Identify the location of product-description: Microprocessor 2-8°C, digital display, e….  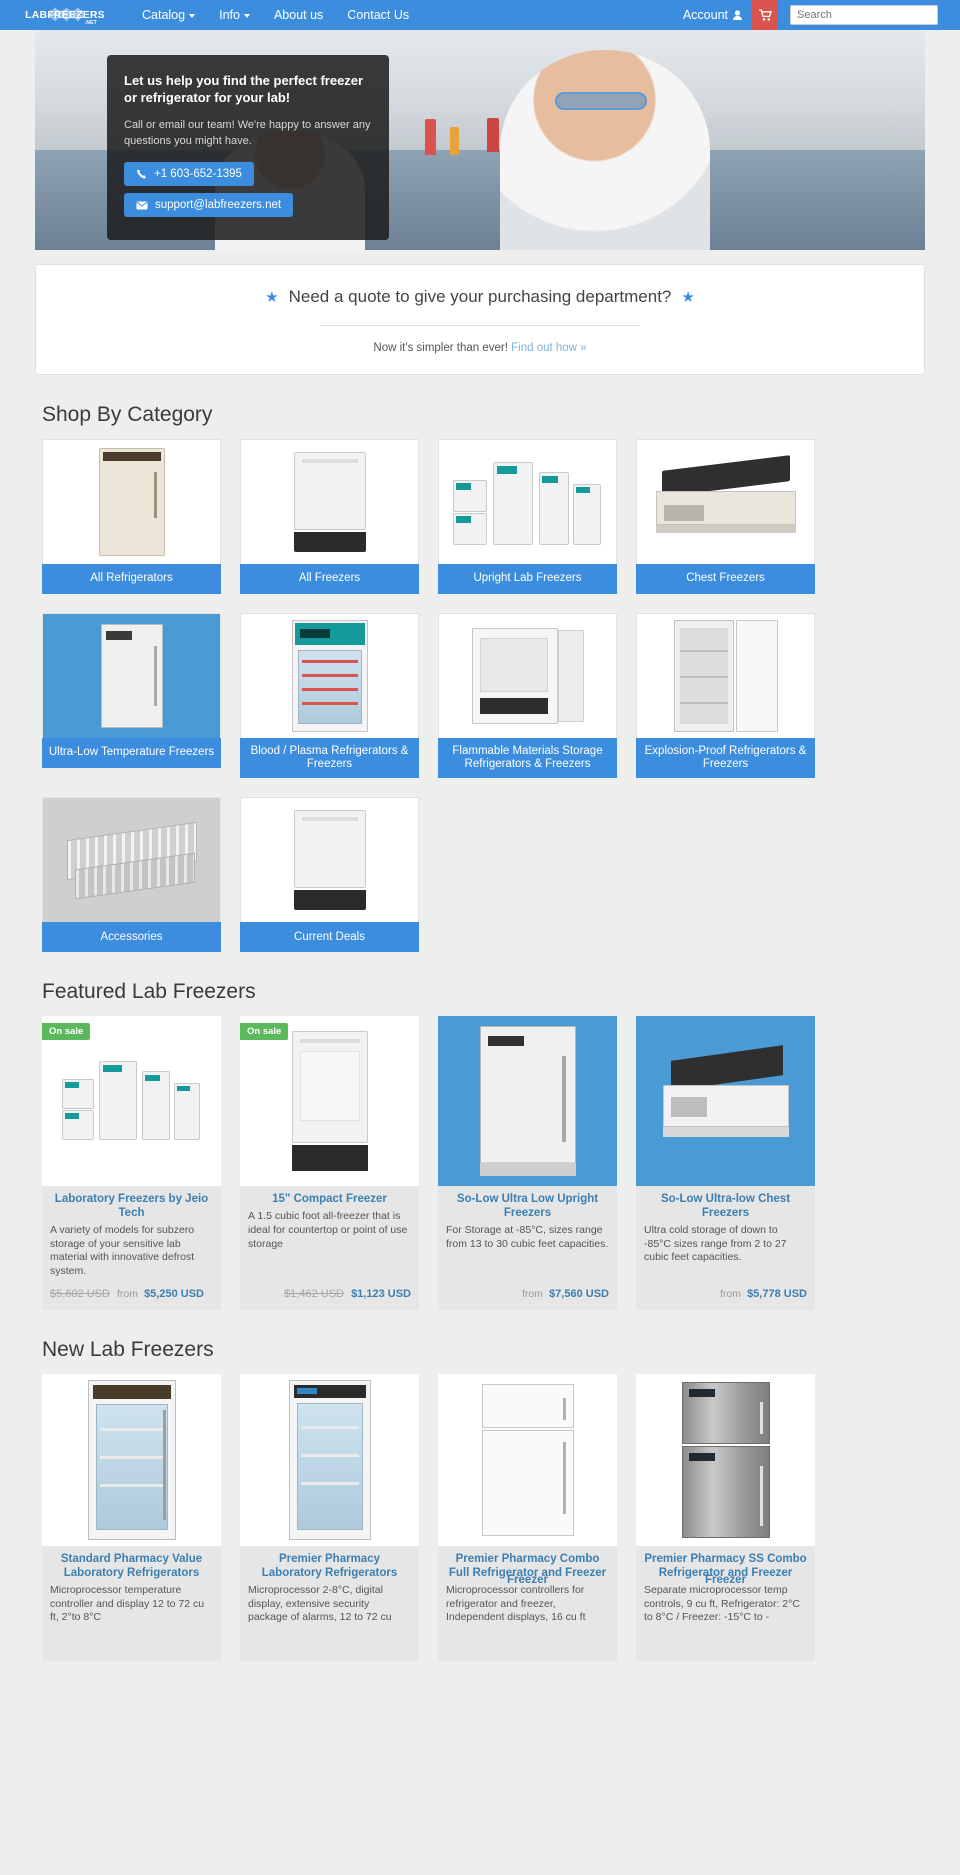
(320, 1604).